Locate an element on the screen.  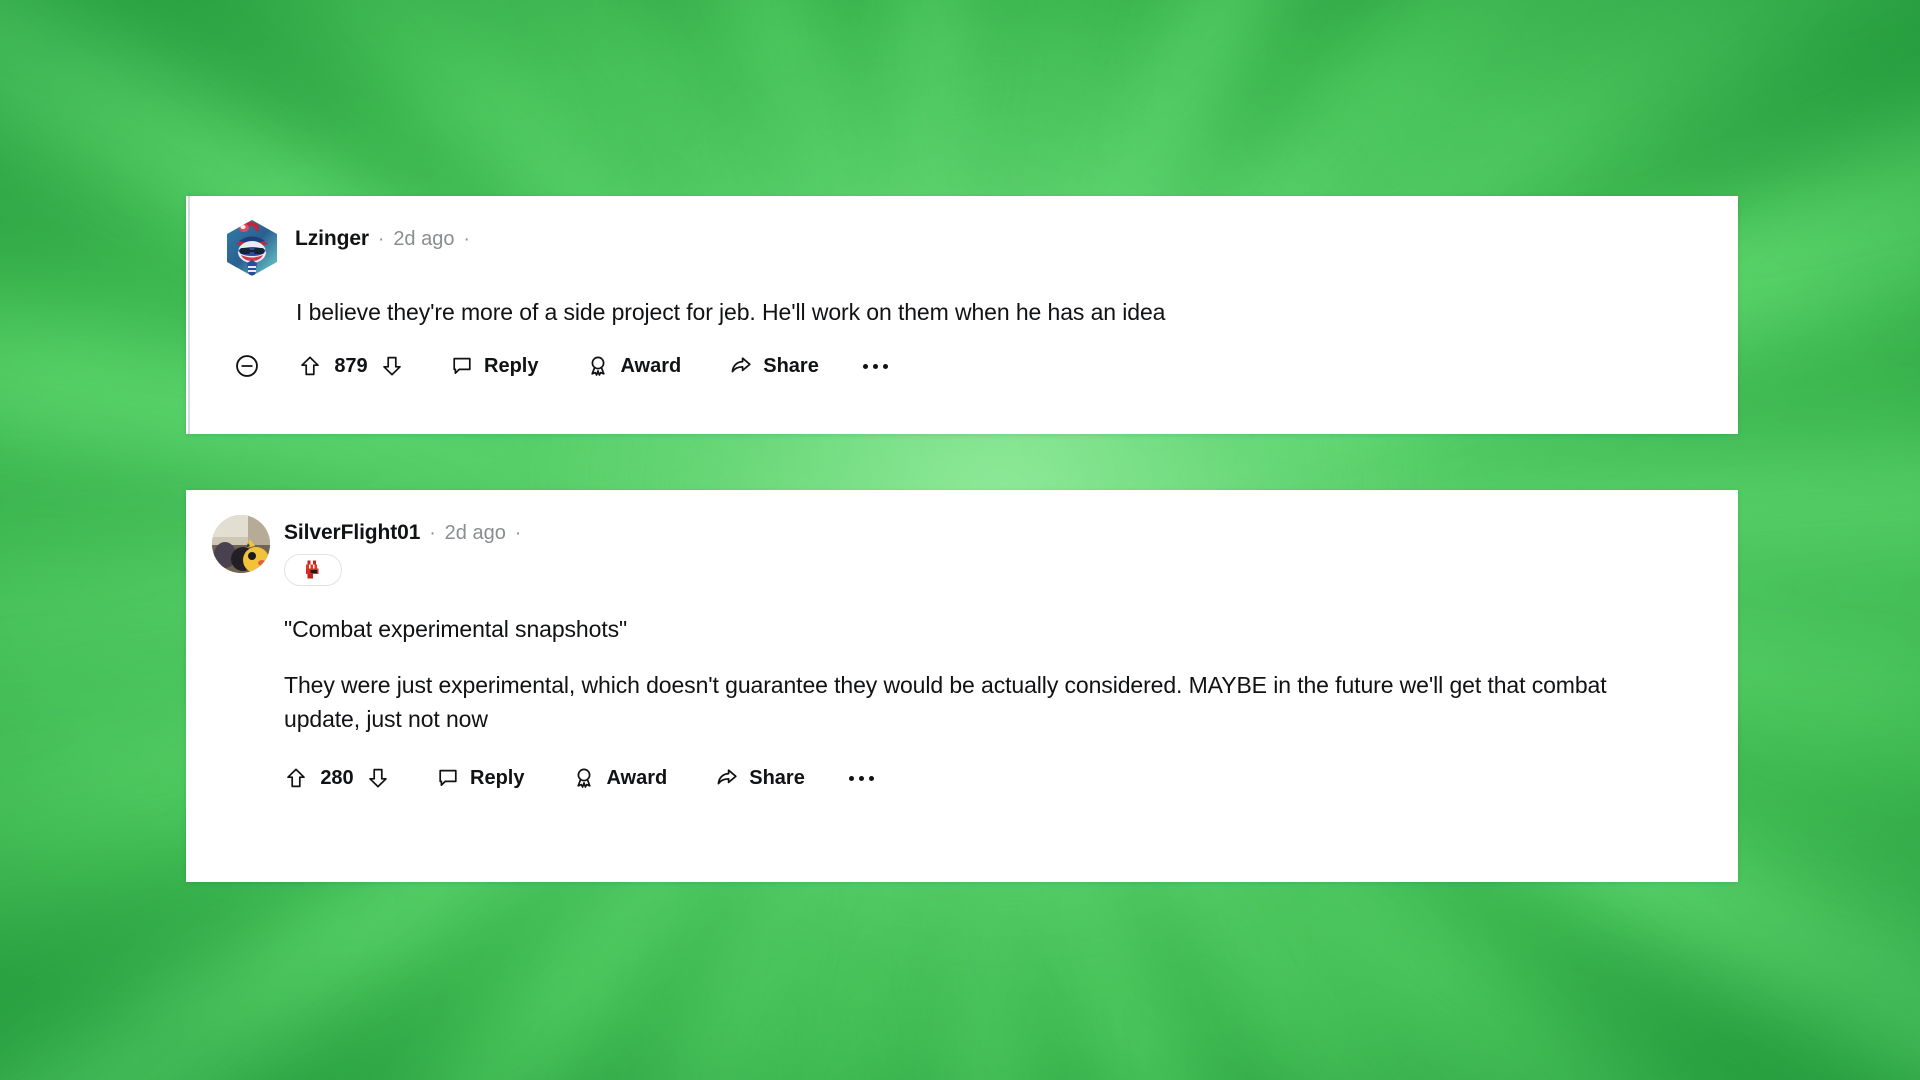
minecraft-pixel-icon is located at coordinates (313, 570).